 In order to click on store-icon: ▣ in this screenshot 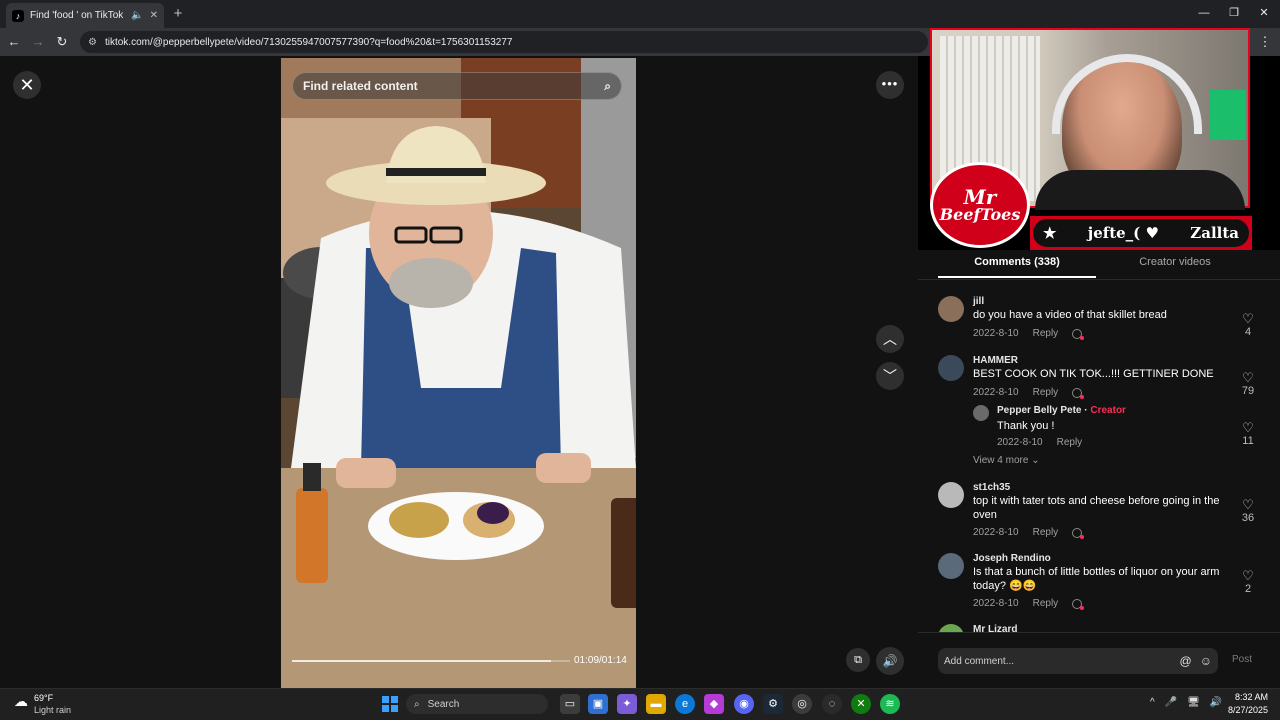, I will do `click(598, 704)`.